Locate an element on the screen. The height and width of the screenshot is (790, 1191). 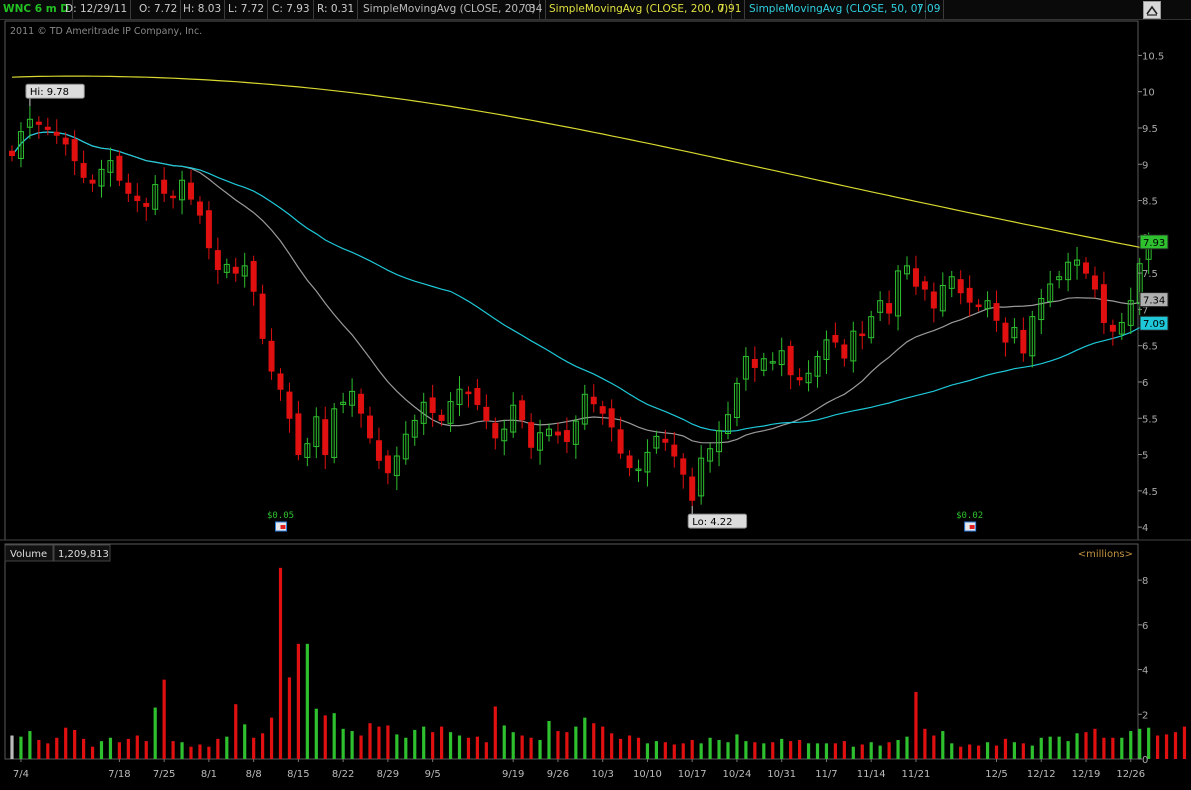
sma50-label: SimpleMovingAvg (CLOSE, 50, 0) is located at coordinates (836, 9).